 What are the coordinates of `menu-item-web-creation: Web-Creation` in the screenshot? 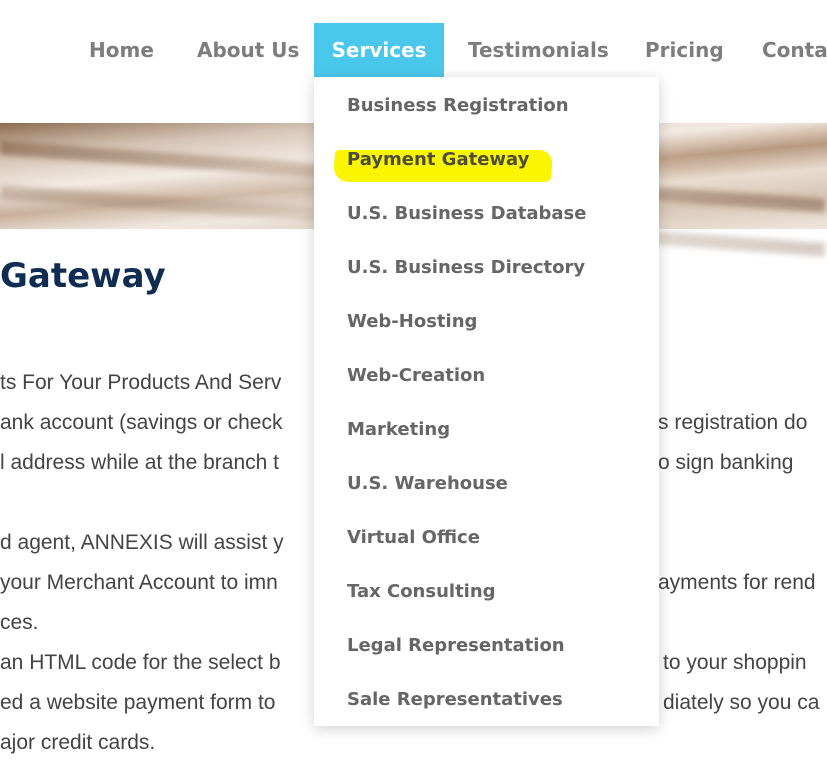 It's located at (416, 376).